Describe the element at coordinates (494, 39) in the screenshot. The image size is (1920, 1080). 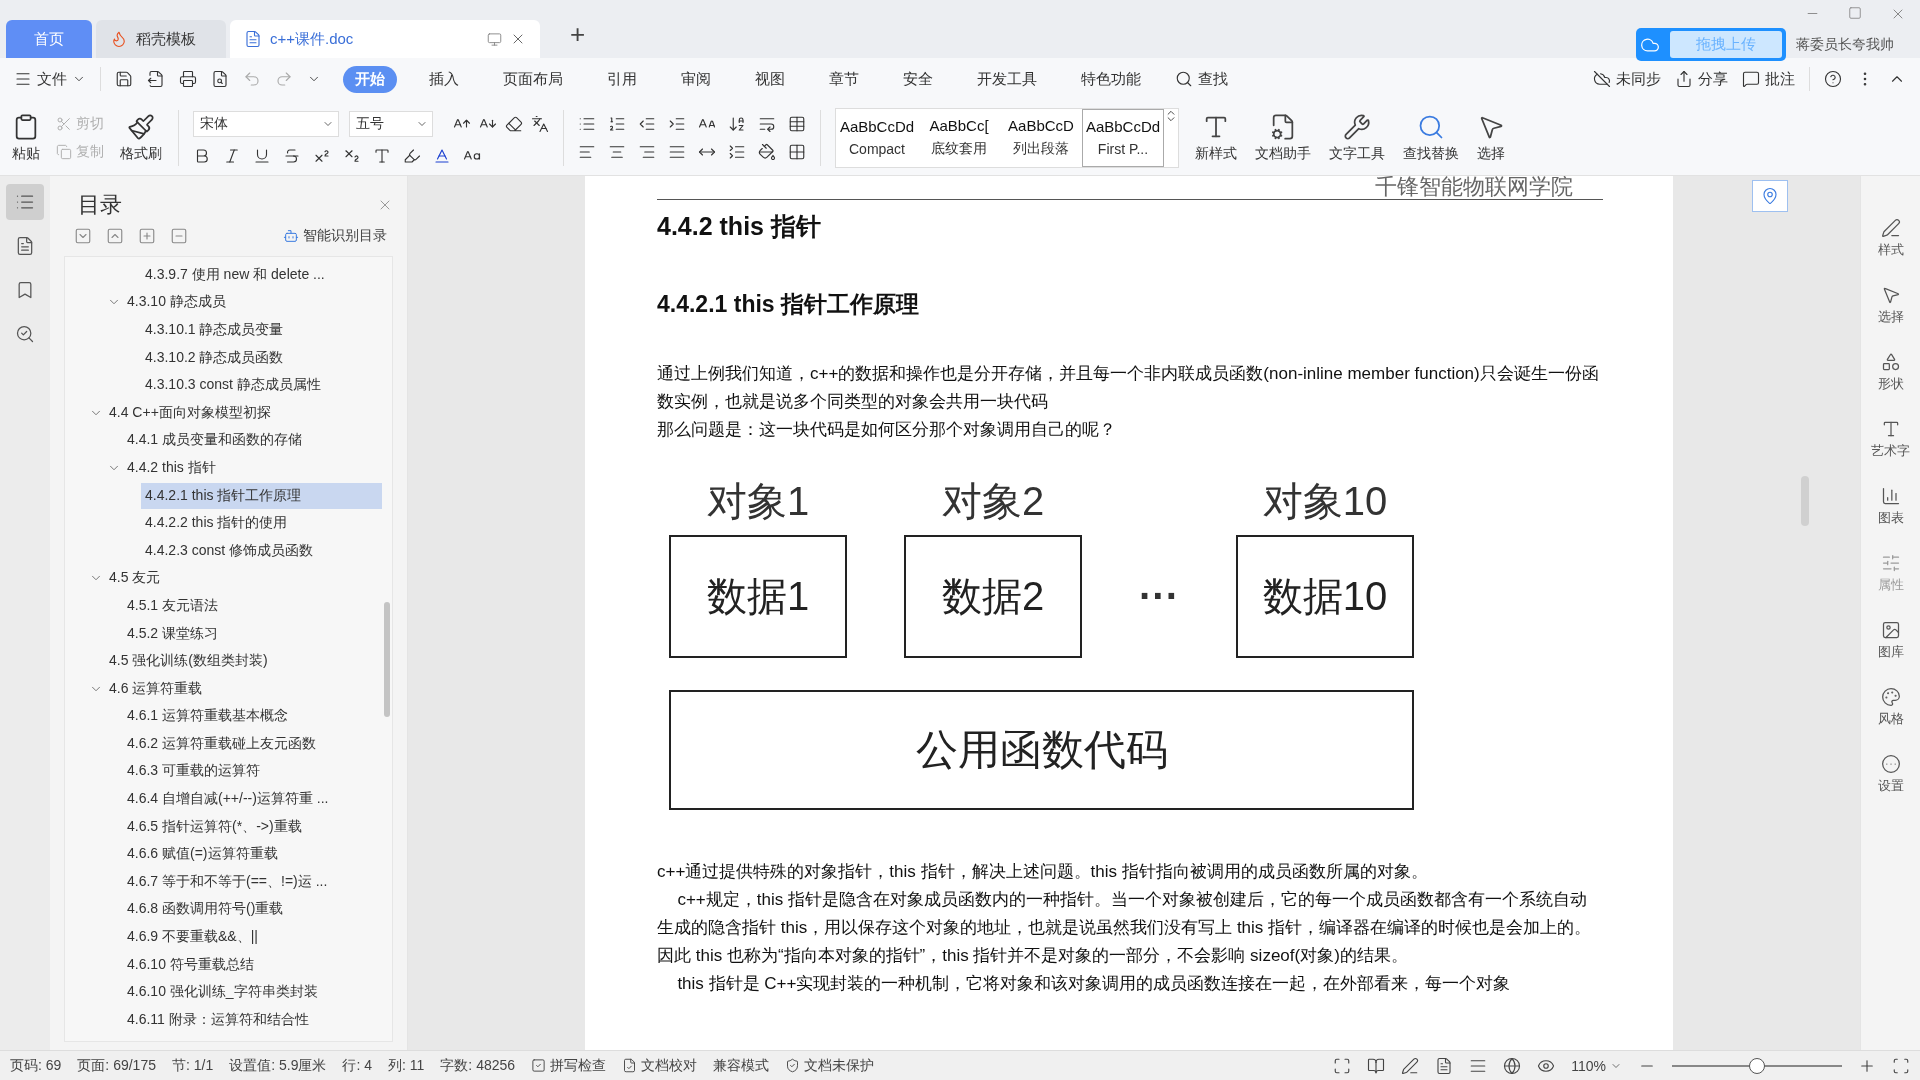
I see `monitor-icon` at that location.